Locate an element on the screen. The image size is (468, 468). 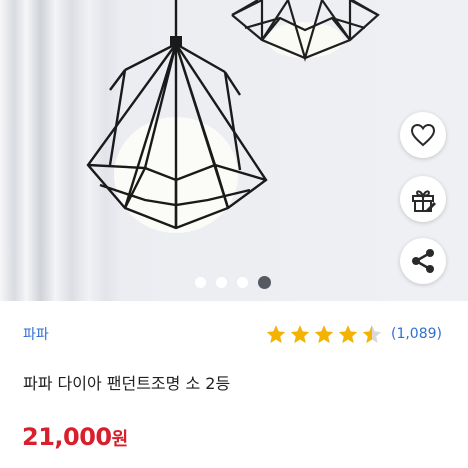
price-unit: 원 is located at coordinates (120, 439).